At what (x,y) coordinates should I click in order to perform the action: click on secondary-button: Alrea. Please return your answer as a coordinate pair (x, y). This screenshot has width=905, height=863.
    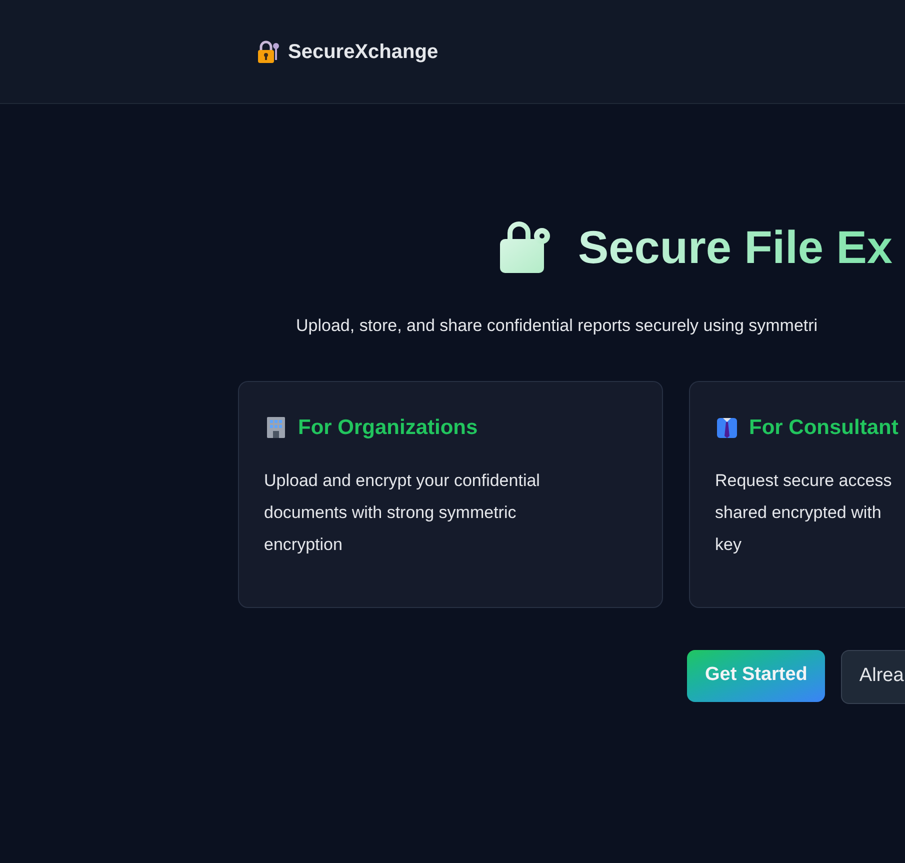
    Looking at the image, I should click on (873, 677).